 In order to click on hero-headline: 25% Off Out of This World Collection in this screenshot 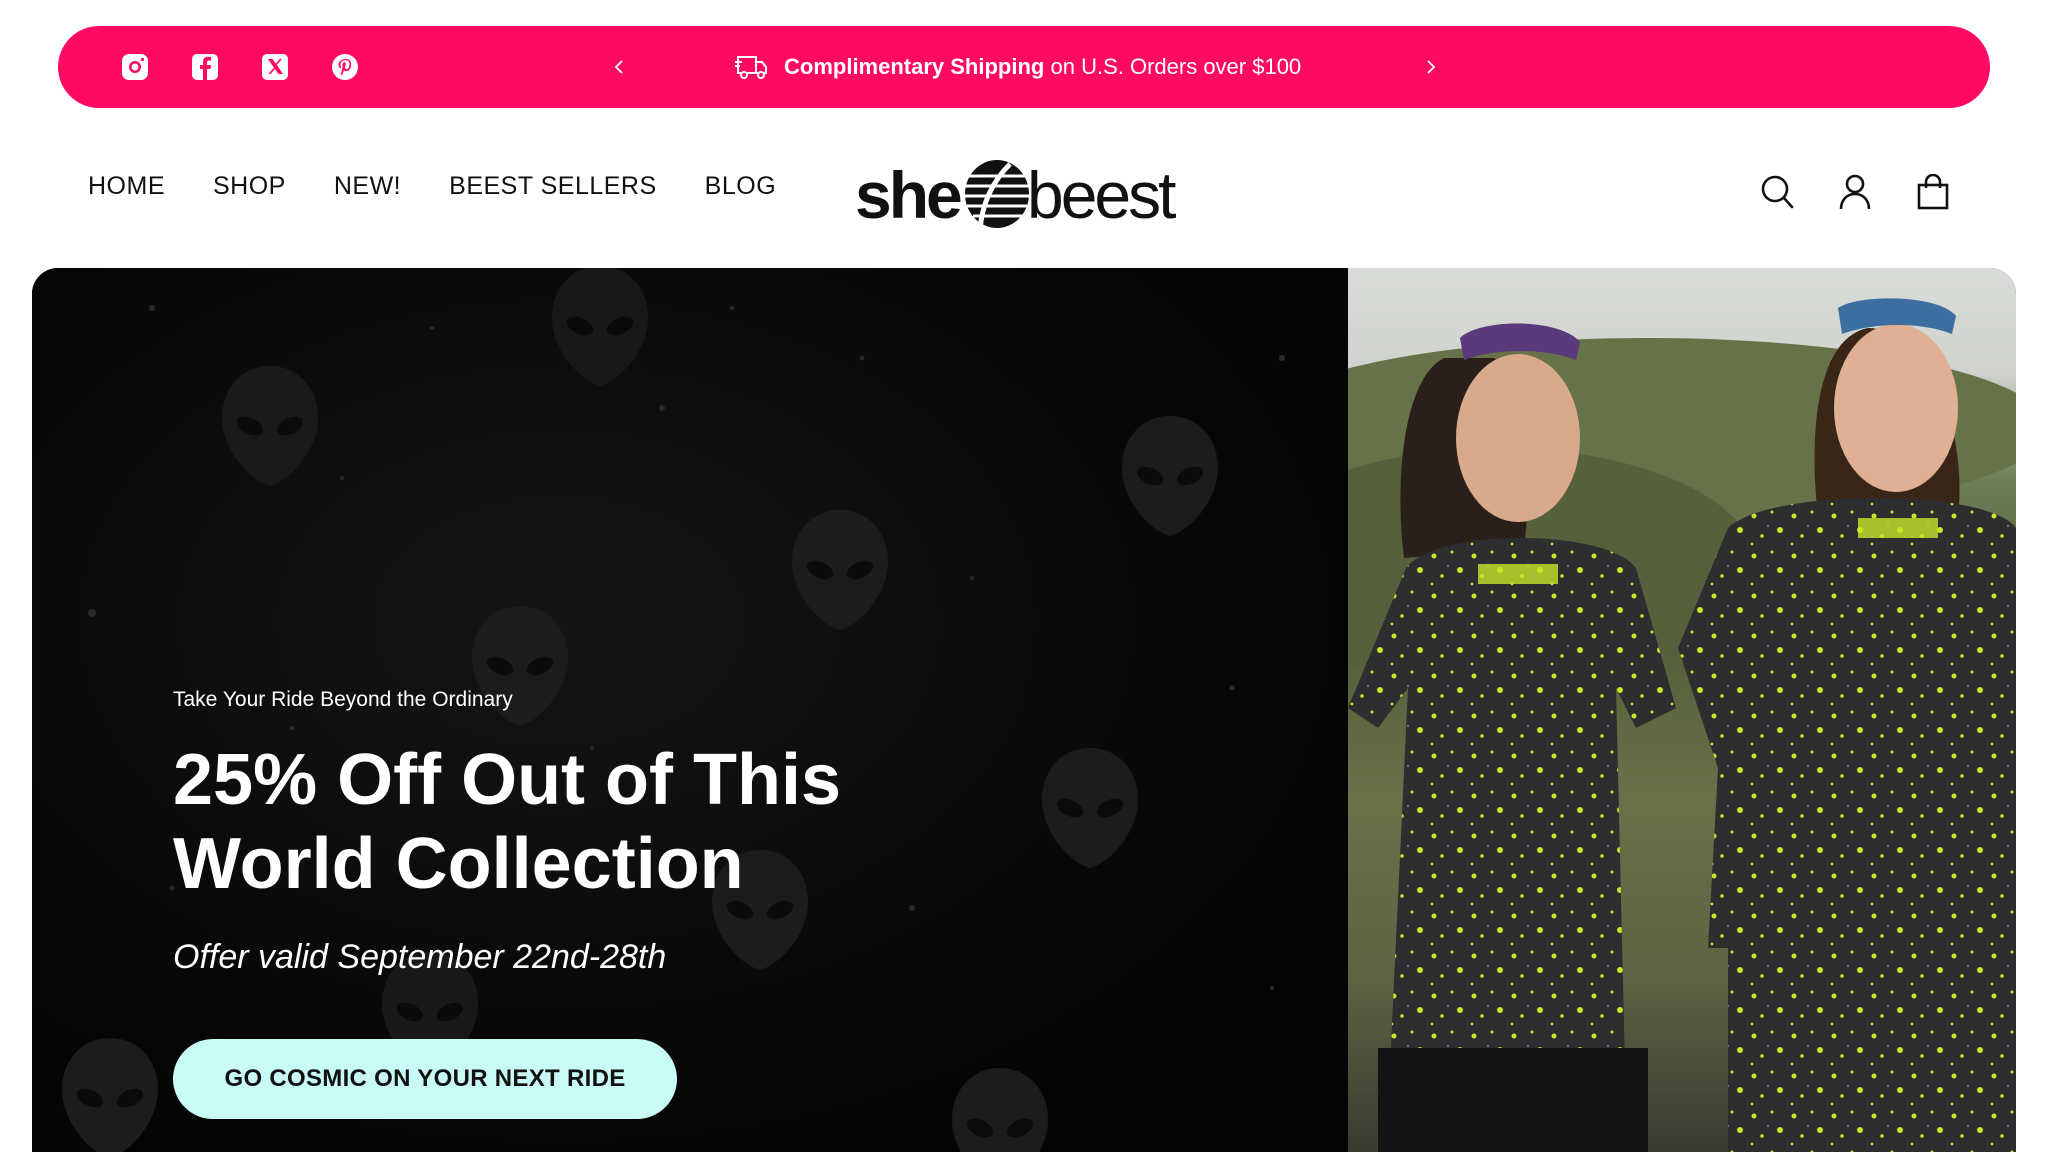, I will do `click(507, 822)`.